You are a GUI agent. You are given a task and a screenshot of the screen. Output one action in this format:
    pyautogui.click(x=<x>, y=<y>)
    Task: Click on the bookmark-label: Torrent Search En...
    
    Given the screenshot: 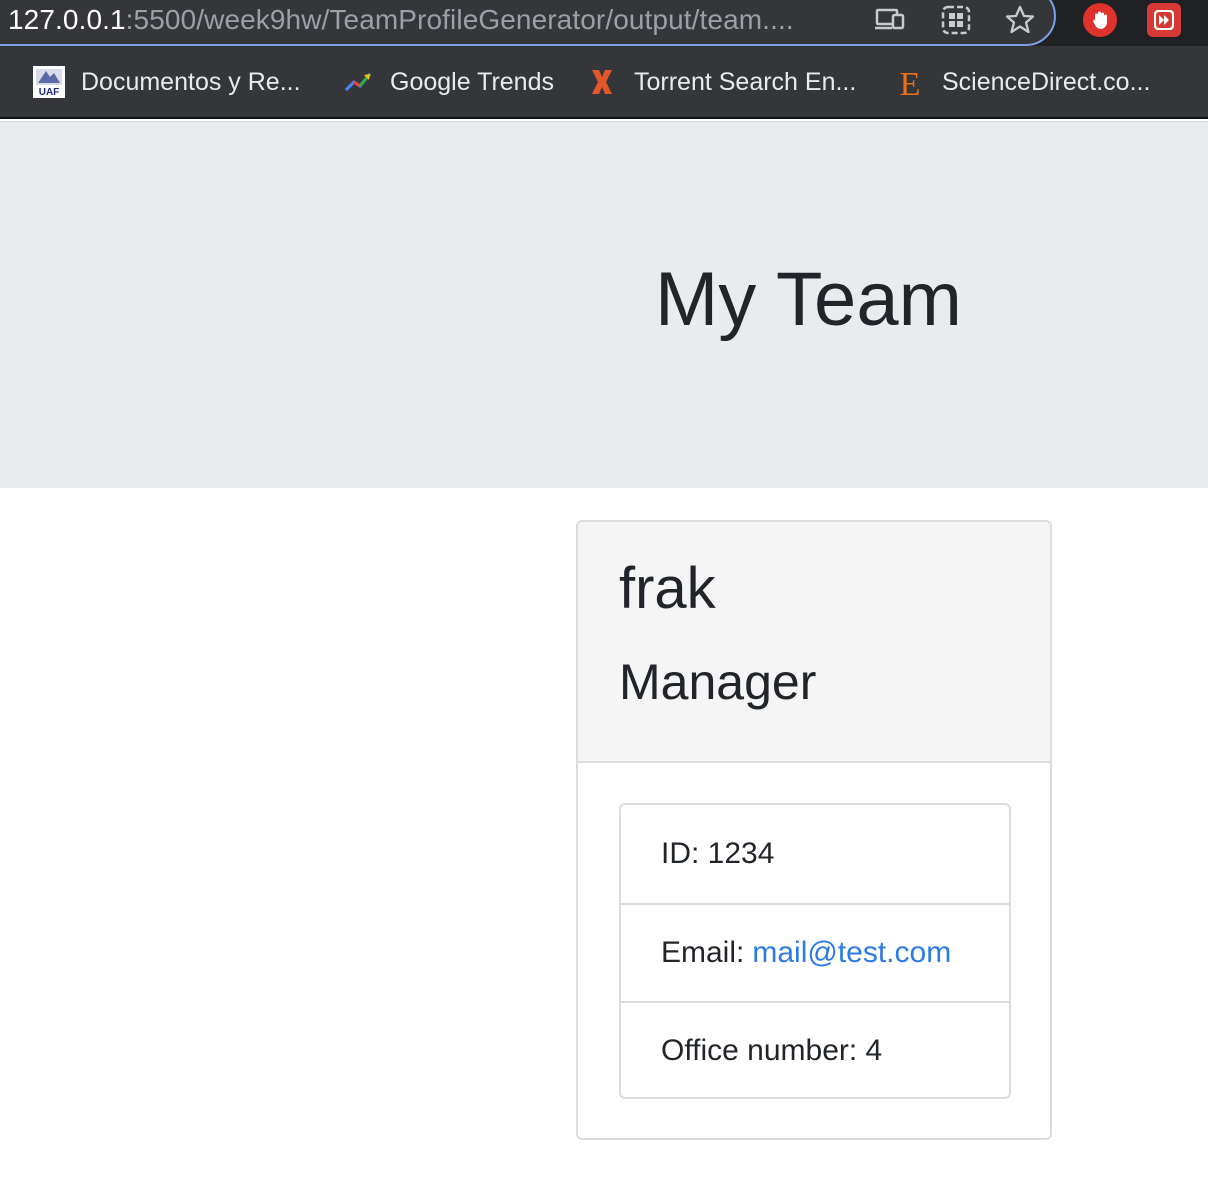 What is the action you would take?
    pyautogui.click(x=745, y=82)
    